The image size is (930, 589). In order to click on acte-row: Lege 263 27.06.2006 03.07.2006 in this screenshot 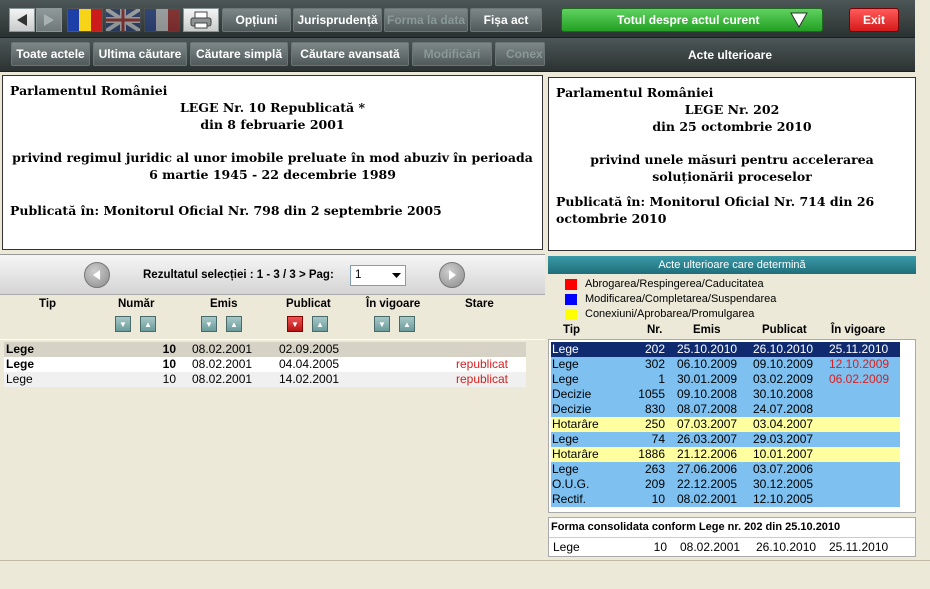, I will do `click(725, 469)`.